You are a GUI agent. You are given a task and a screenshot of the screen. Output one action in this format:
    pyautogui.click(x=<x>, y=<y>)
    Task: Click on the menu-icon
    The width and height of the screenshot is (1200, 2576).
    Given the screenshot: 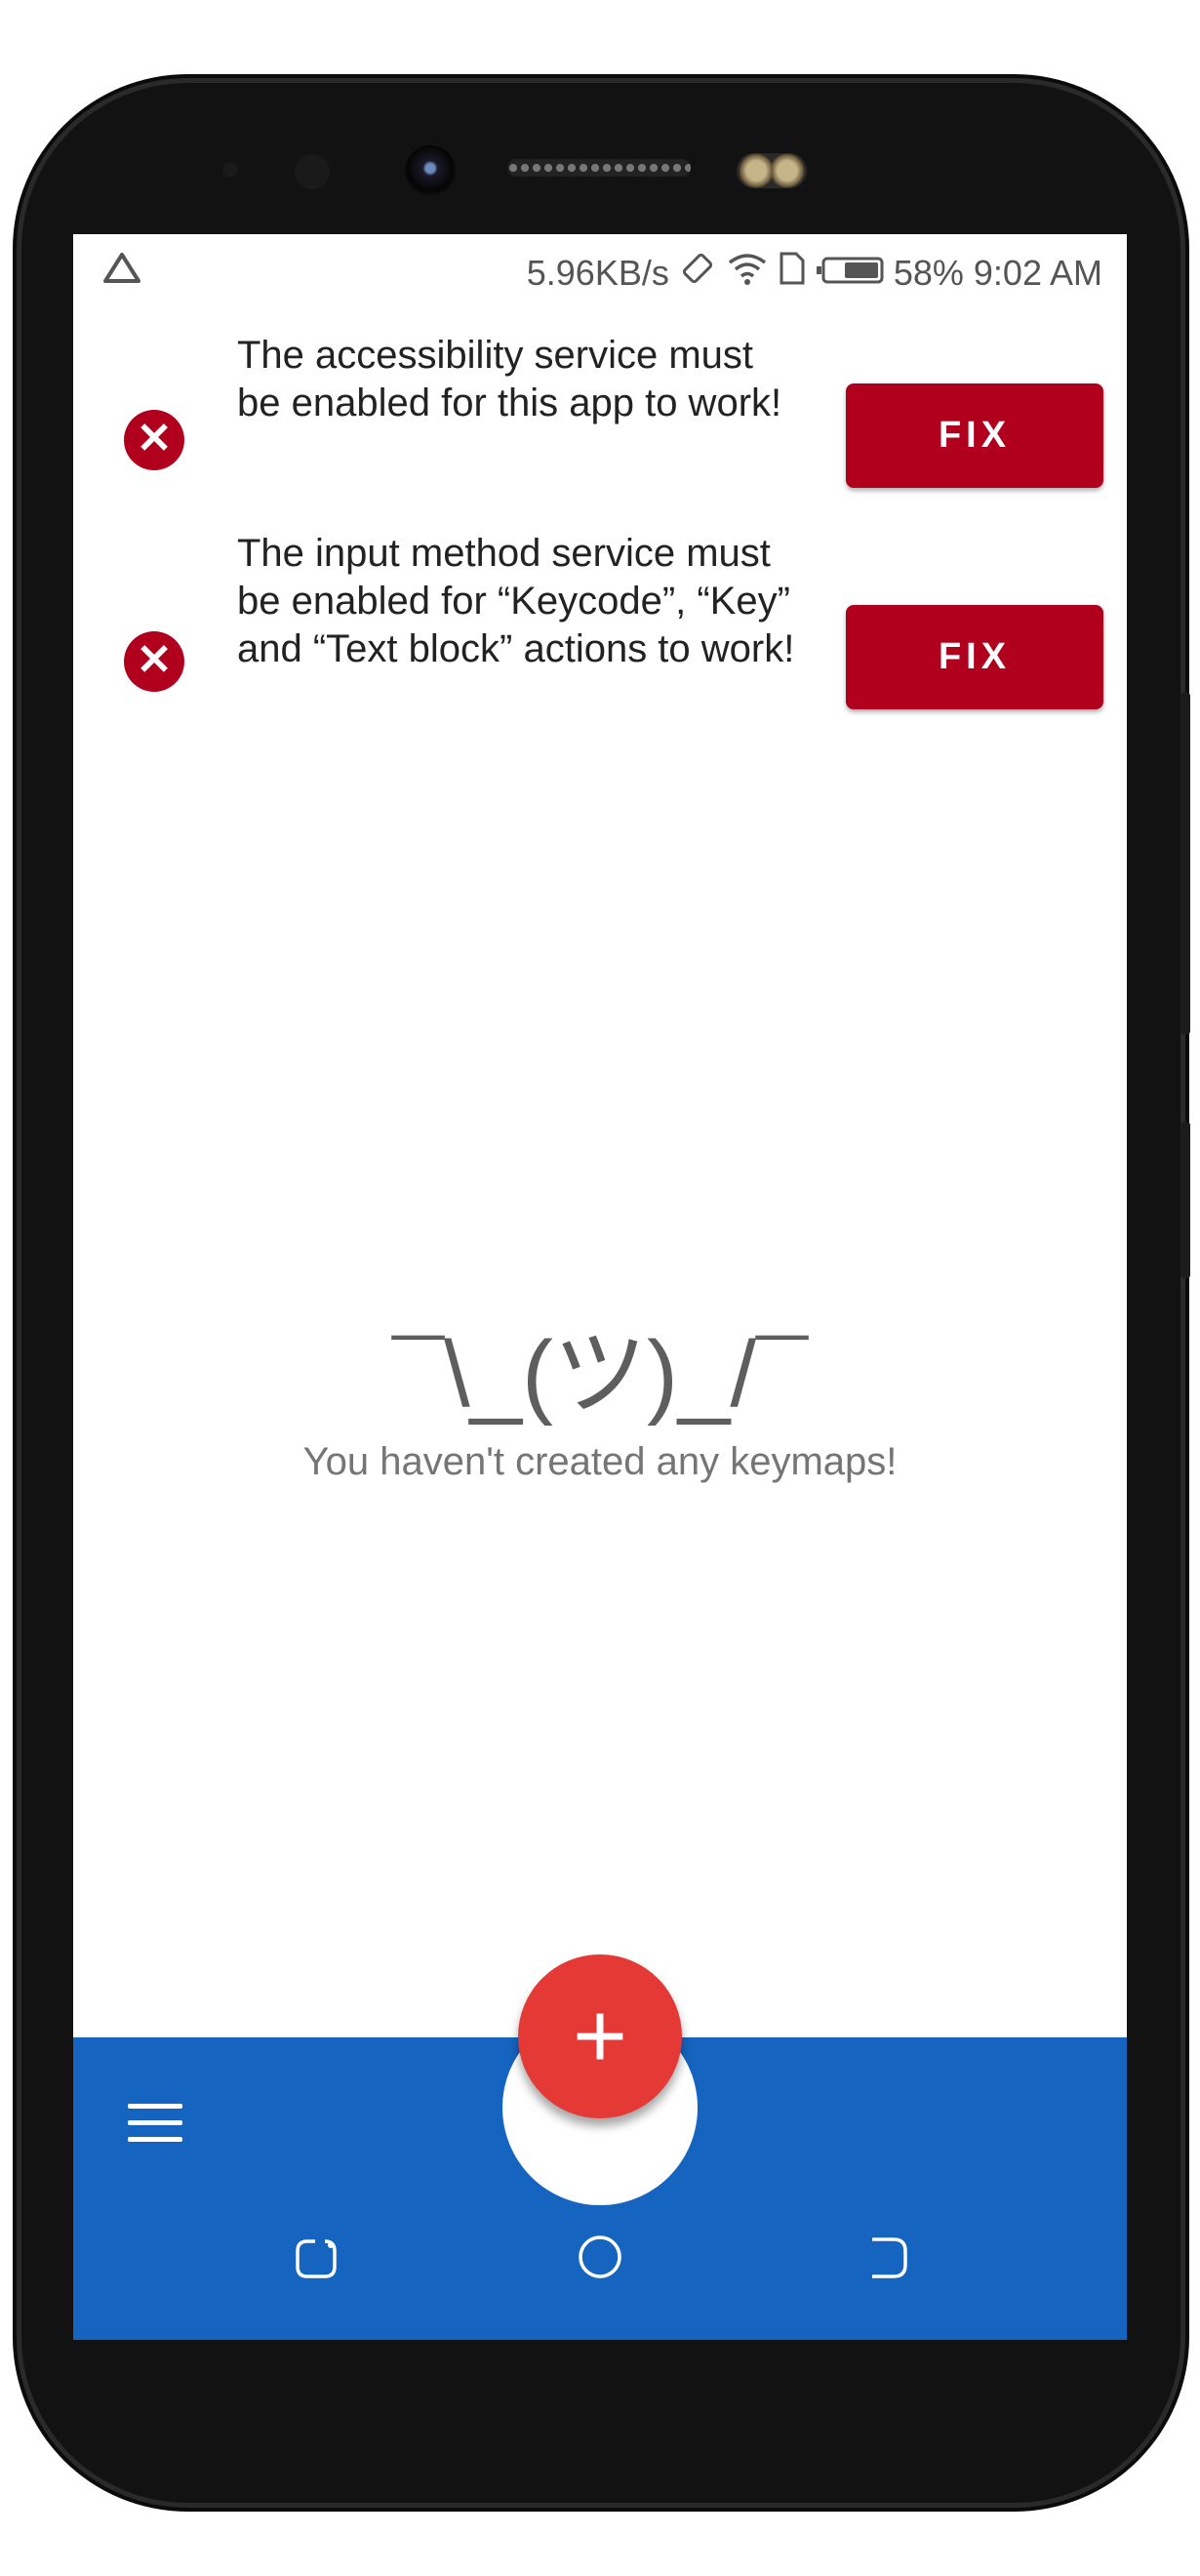 What is the action you would take?
    pyautogui.click(x=155, y=2123)
    